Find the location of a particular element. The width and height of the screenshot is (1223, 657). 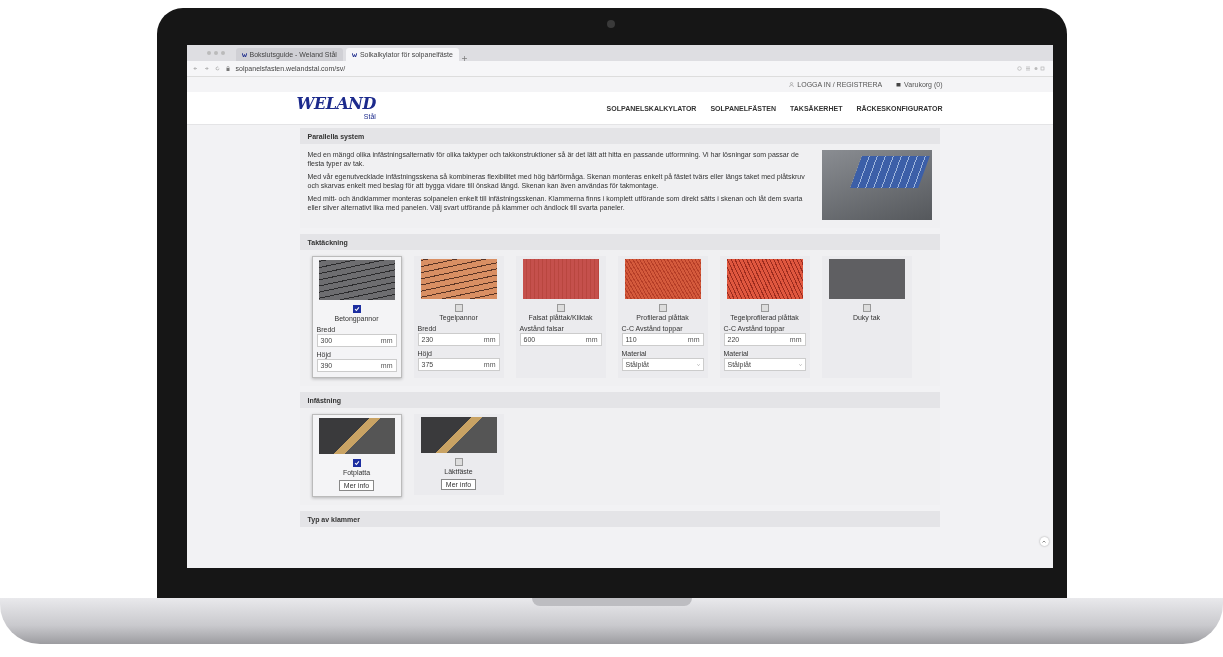

user-icon is located at coordinates (792, 84).